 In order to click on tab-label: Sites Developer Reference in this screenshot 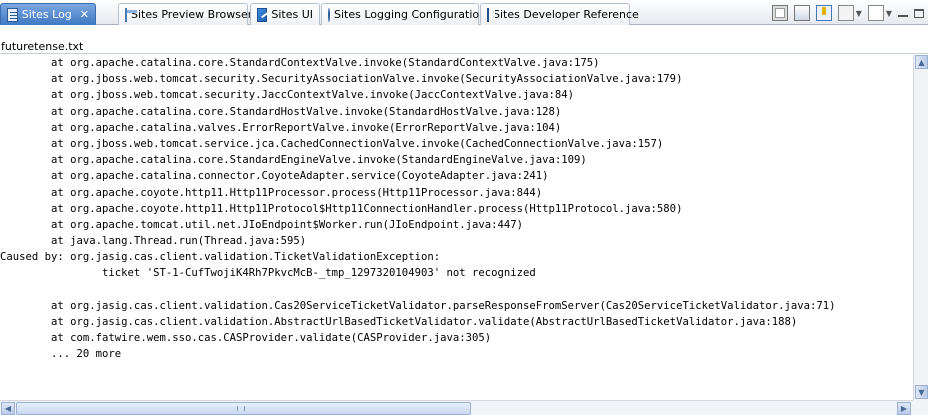, I will do `click(566, 14)`.